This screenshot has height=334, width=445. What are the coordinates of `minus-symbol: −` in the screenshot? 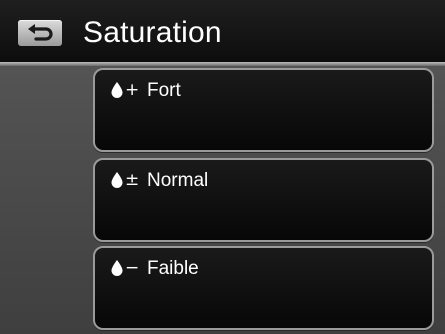 It's located at (132, 268).